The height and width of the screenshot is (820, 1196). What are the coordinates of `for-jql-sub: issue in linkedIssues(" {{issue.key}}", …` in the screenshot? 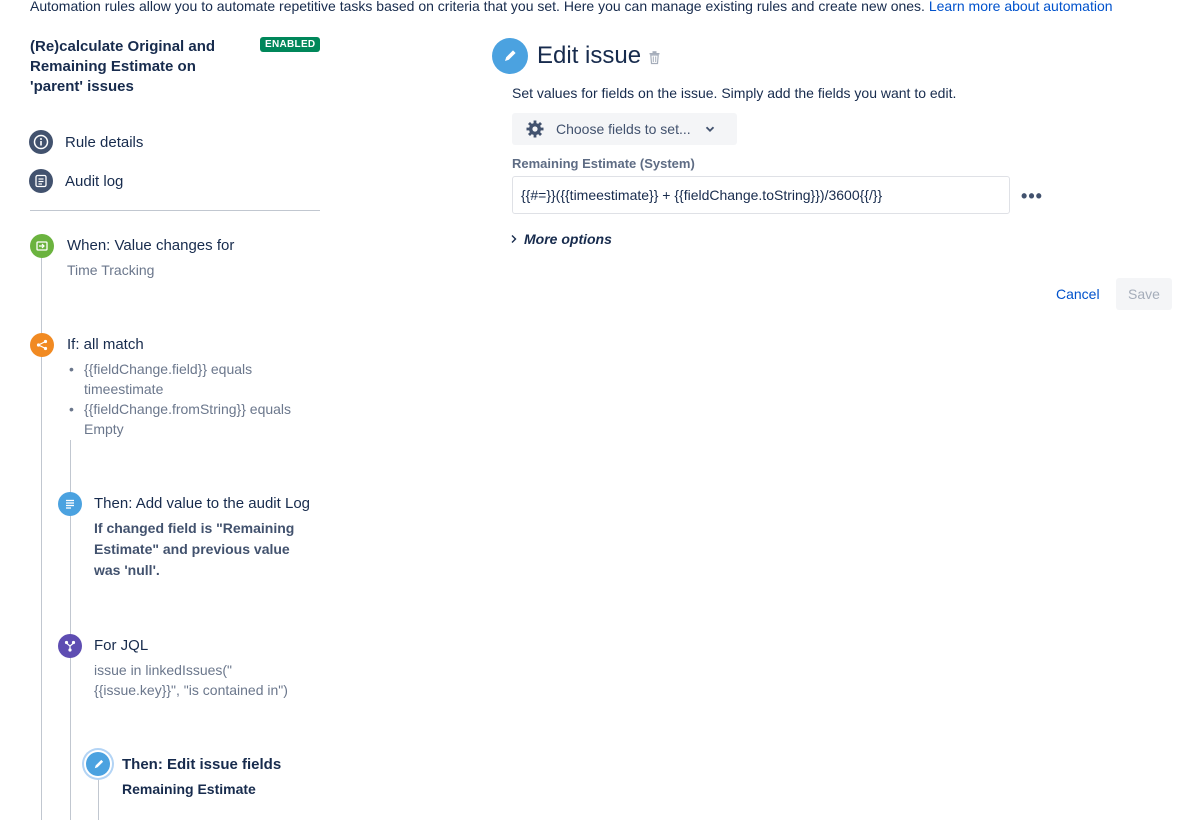 It's located at (191, 680).